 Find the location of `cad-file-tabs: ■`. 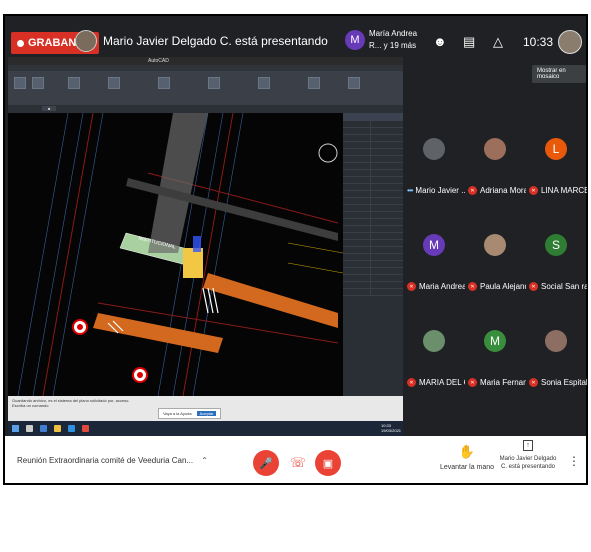

cad-file-tabs: ■ is located at coordinates (205, 109).